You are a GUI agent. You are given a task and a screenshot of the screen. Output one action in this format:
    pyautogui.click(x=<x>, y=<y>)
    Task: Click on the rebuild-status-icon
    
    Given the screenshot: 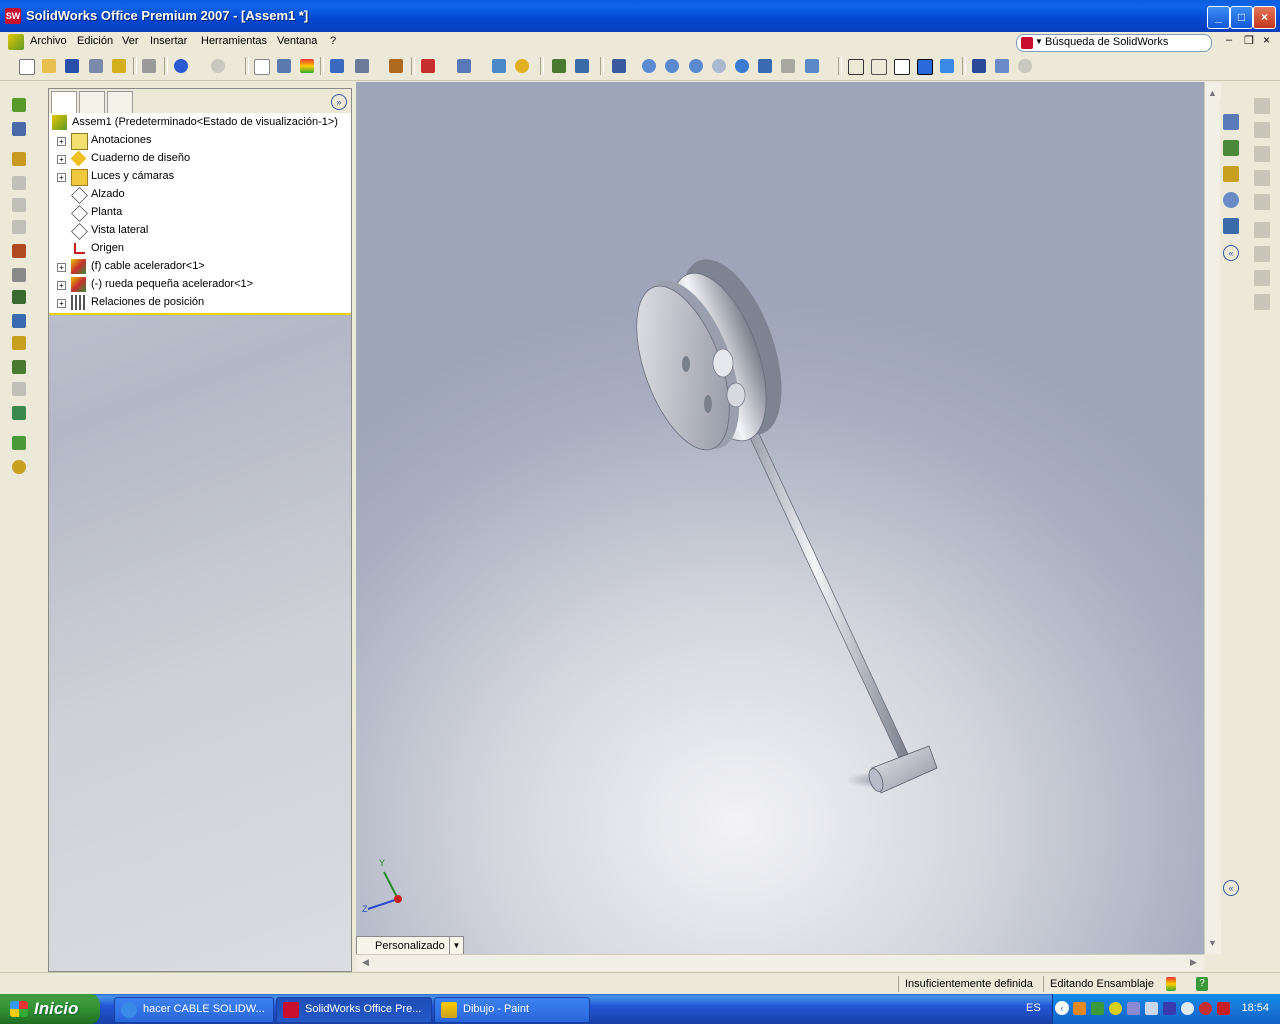 What is the action you would take?
    pyautogui.click(x=1171, y=984)
    